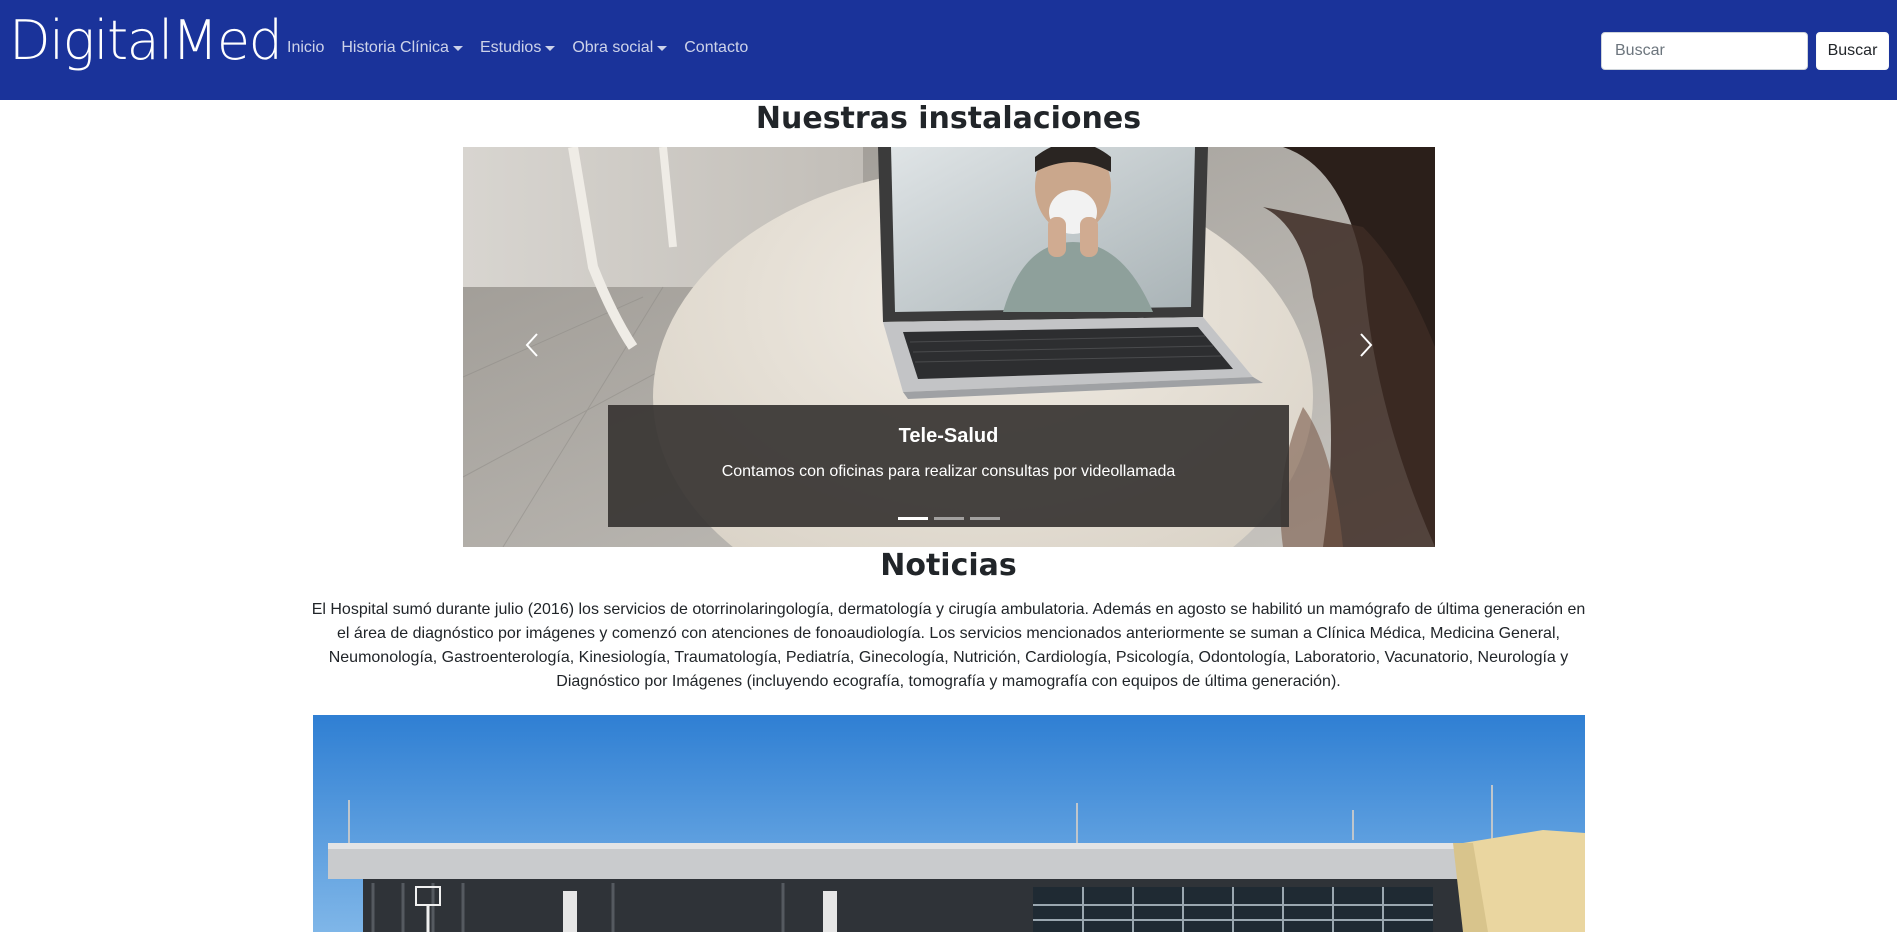 This screenshot has width=1897, height=932. What do you see at coordinates (716, 48) in the screenshot?
I see `nav-link-contacto: Contacto` at bounding box center [716, 48].